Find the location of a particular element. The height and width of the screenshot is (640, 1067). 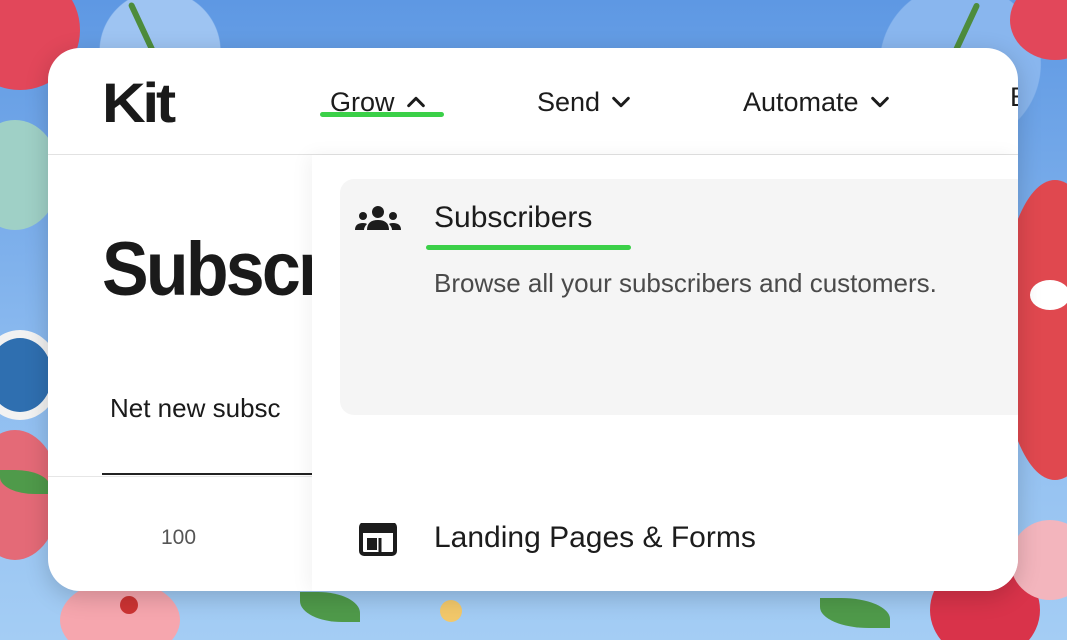

nav-automate-label: Automate is located at coordinates (801, 101).